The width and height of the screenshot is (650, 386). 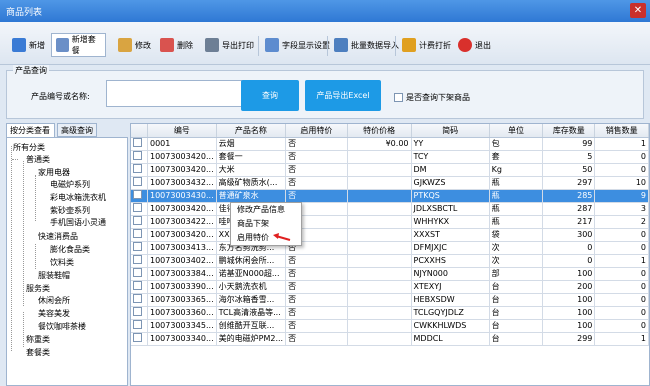 What do you see at coordinates (450, 131) in the screenshot?
I see `column-header: 简码` at bounding box center [450, 131].